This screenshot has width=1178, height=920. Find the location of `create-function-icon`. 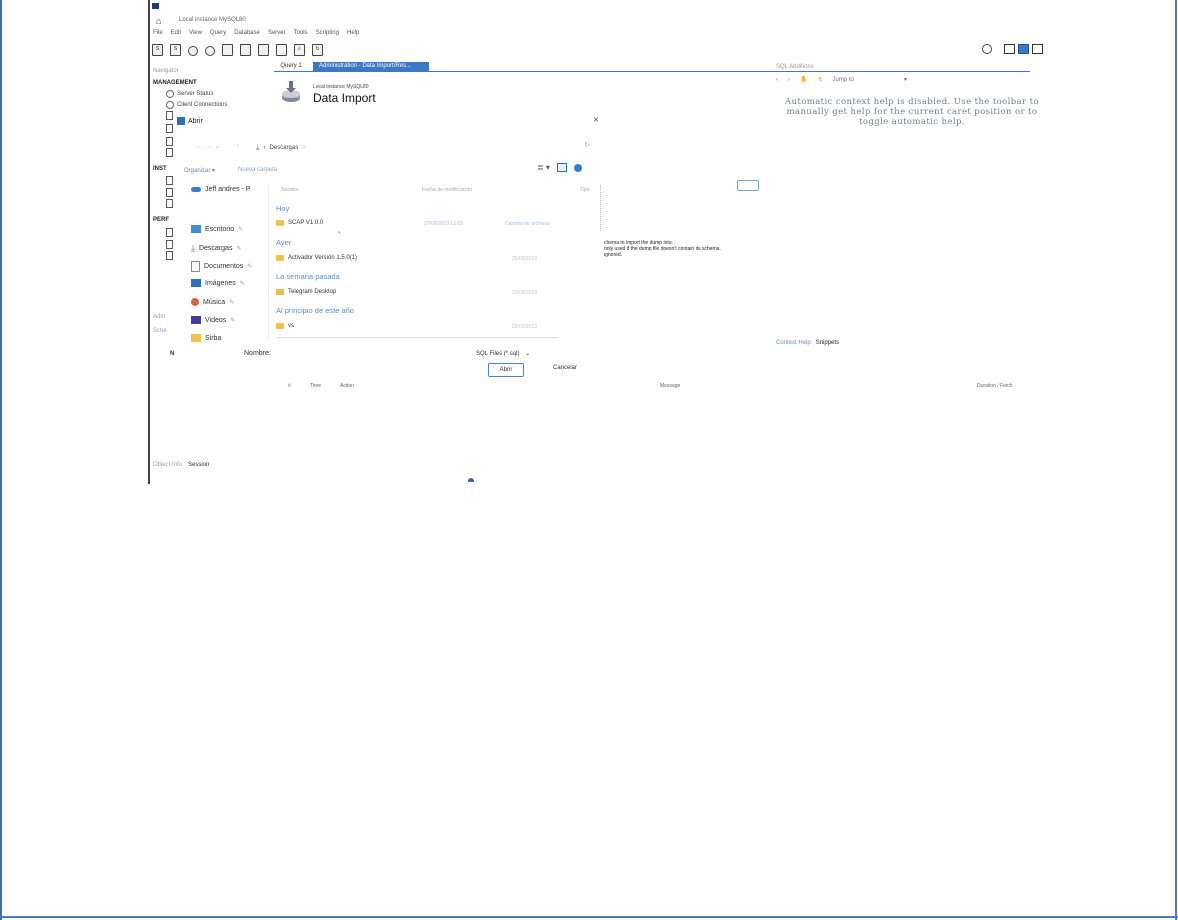

create-function-icon is located at coordinates (281, 50).